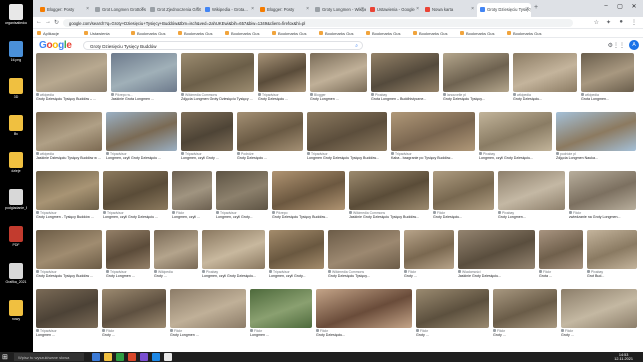 The image size is (643, 362). What do you see at coordinates (634, 6) in the screenshot?
I see `close-window-icon: ✕` at bounding box center [634, 6].